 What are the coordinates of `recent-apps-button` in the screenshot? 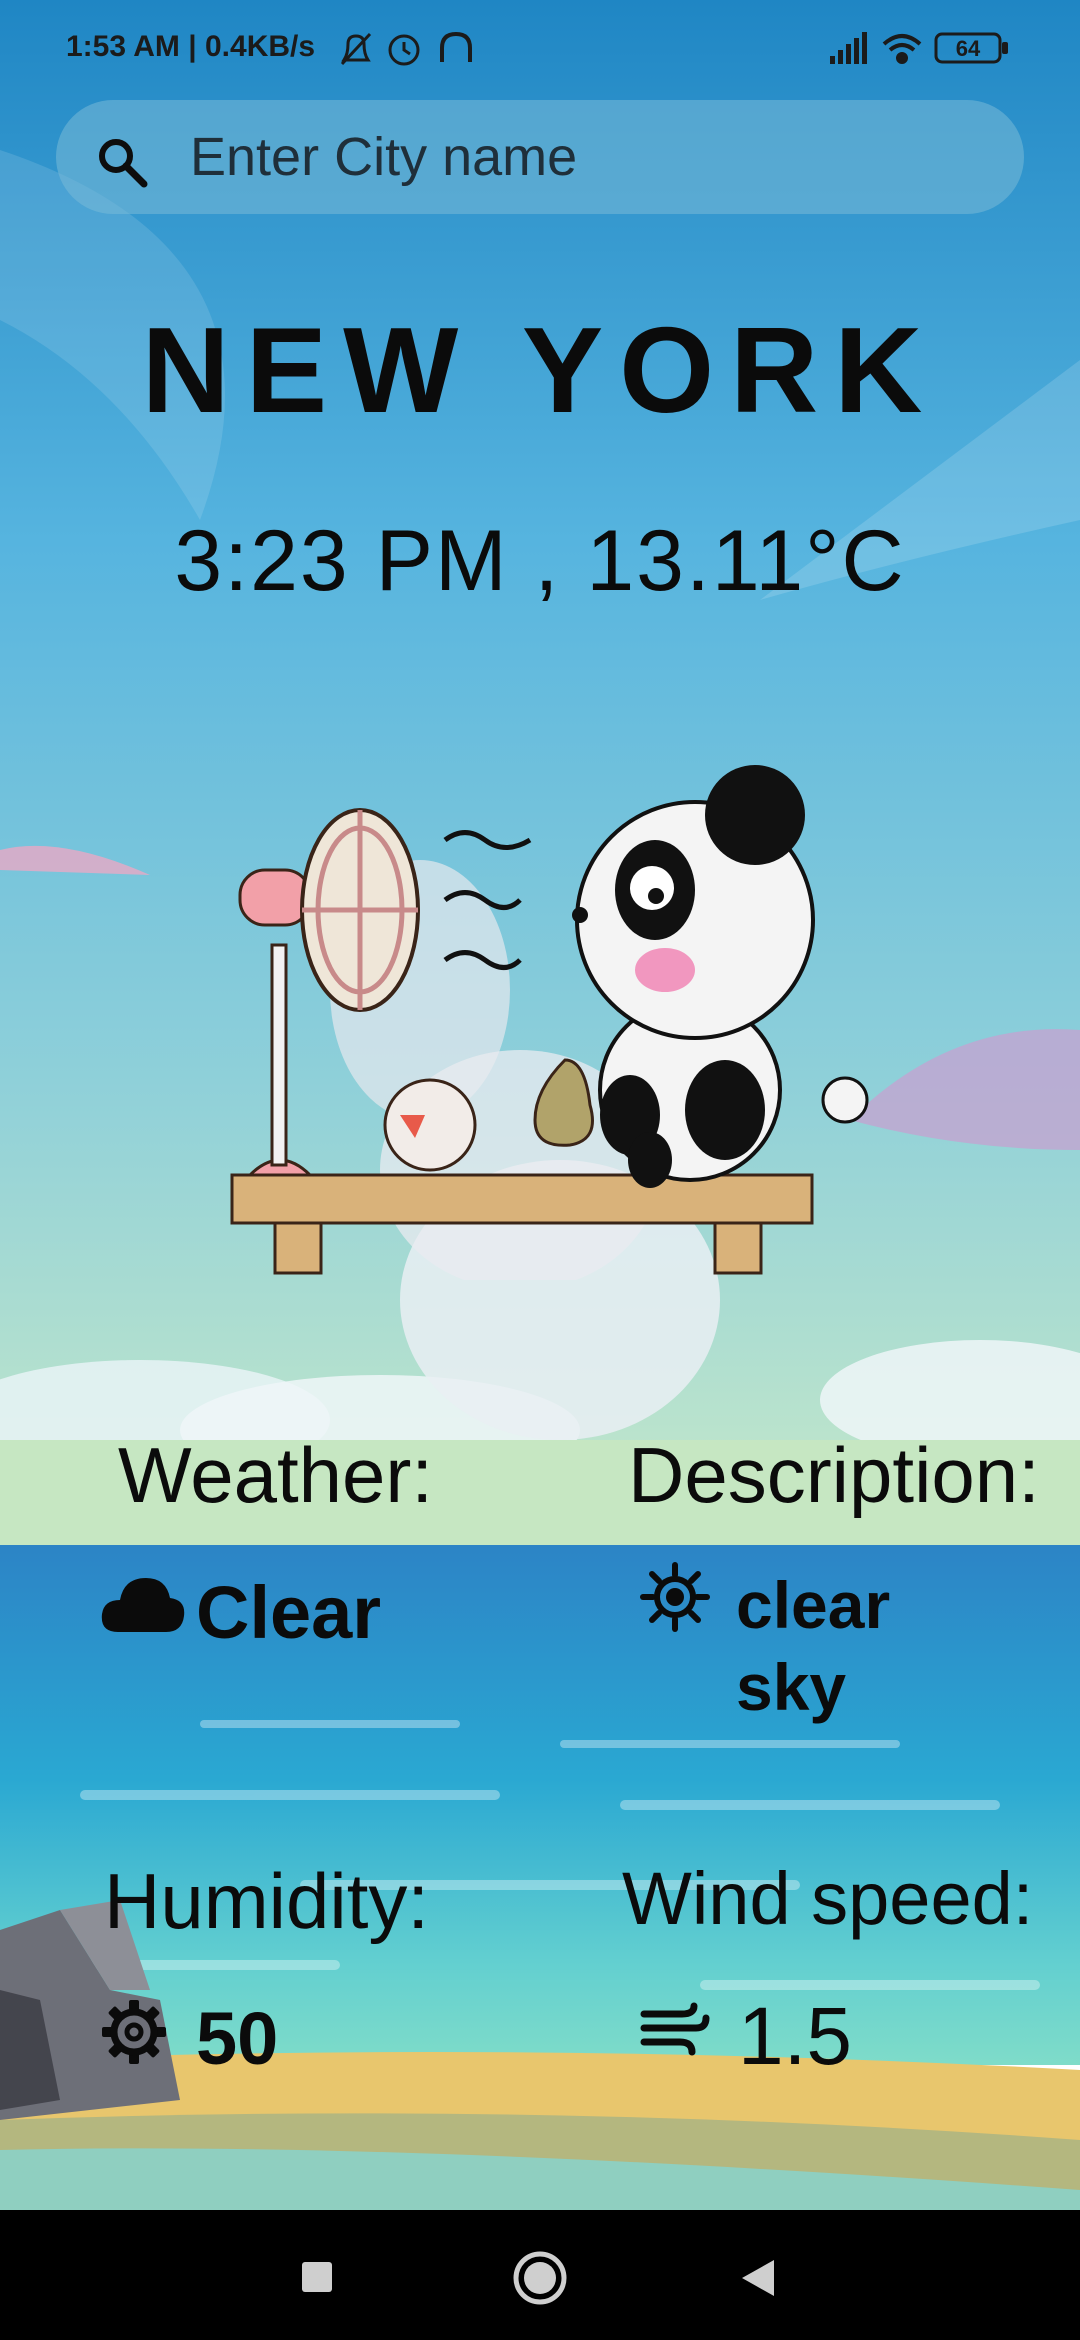 It's located at (317, 2277).